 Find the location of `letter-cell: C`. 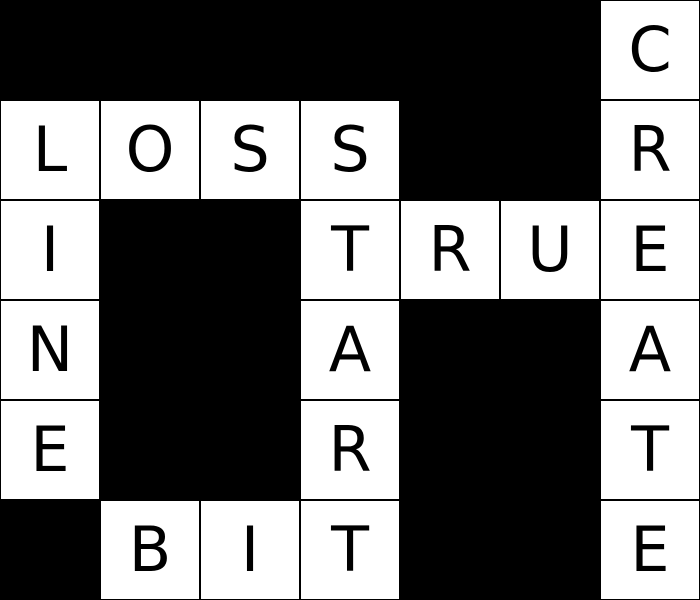

letter-cell: C is located at coordinates (650, 50).